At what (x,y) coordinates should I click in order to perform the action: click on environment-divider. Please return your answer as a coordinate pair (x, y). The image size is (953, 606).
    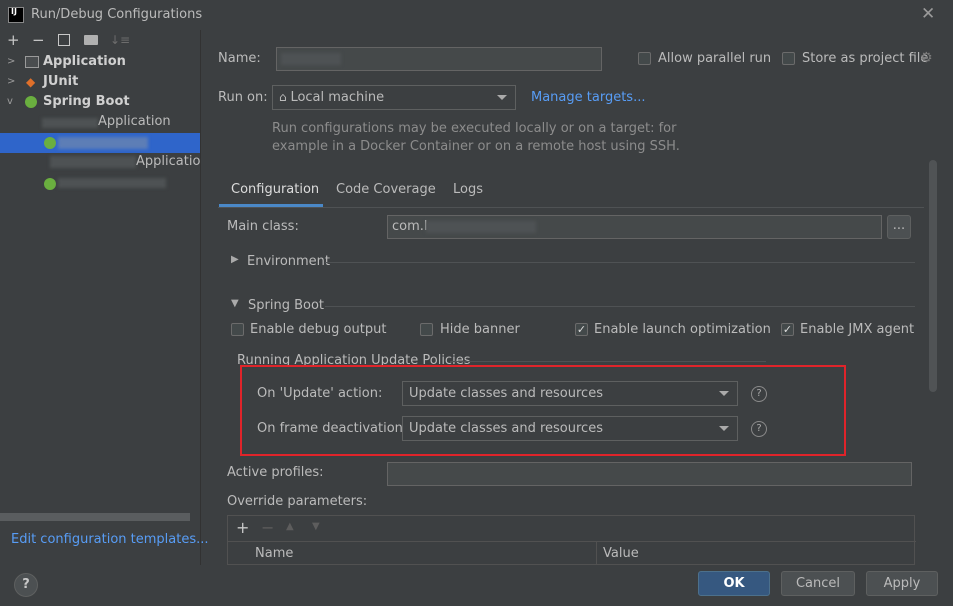
    Looking at the image, I should click on (620, 262).